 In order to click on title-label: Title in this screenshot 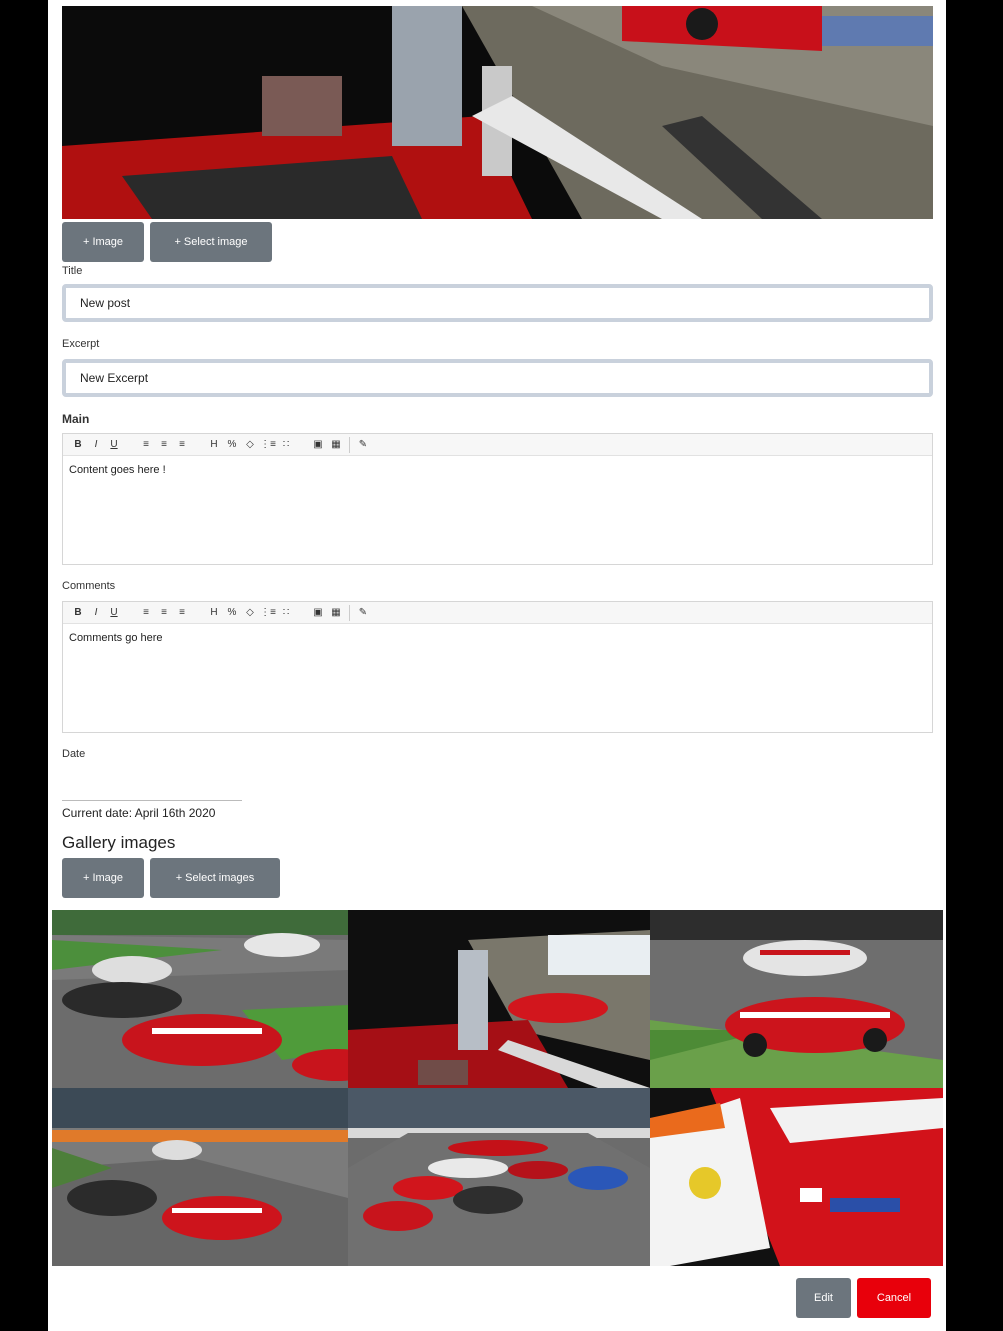, I will do `click(72, 271)`.